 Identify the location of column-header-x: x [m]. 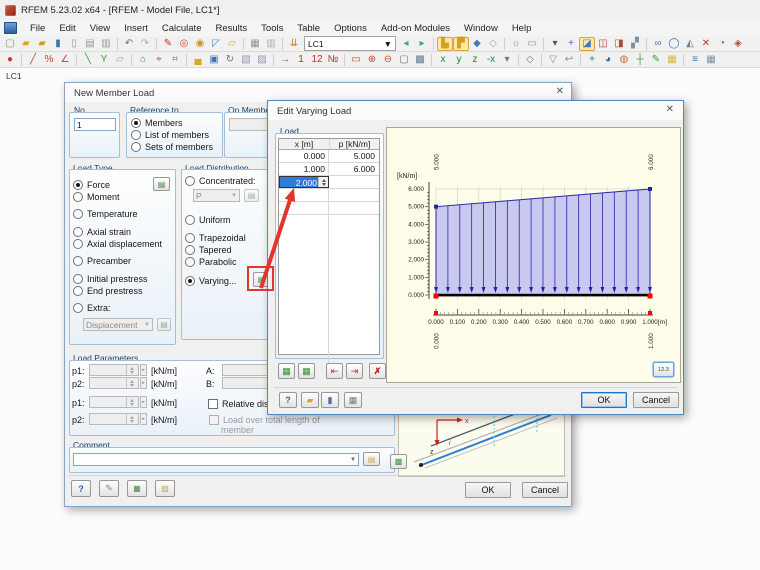
(304, 144).